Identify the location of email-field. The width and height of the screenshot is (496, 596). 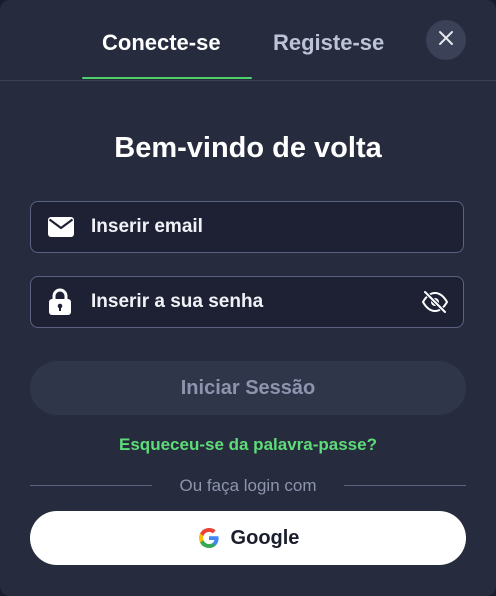
(247, 227).